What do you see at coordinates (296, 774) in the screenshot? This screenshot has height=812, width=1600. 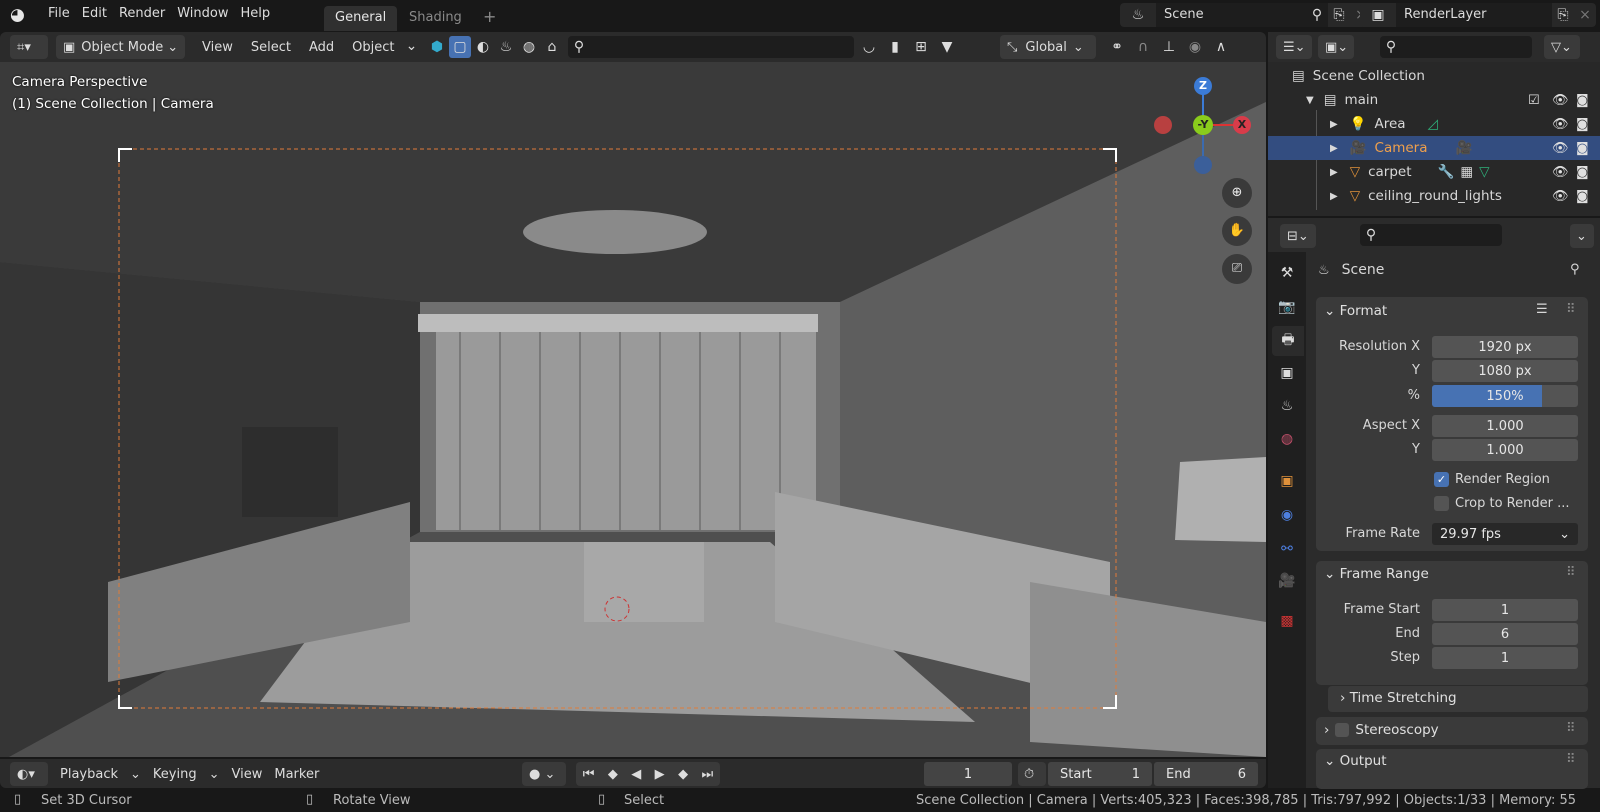 I see `menu-marker: Marker` at bounding box center [296, 774].